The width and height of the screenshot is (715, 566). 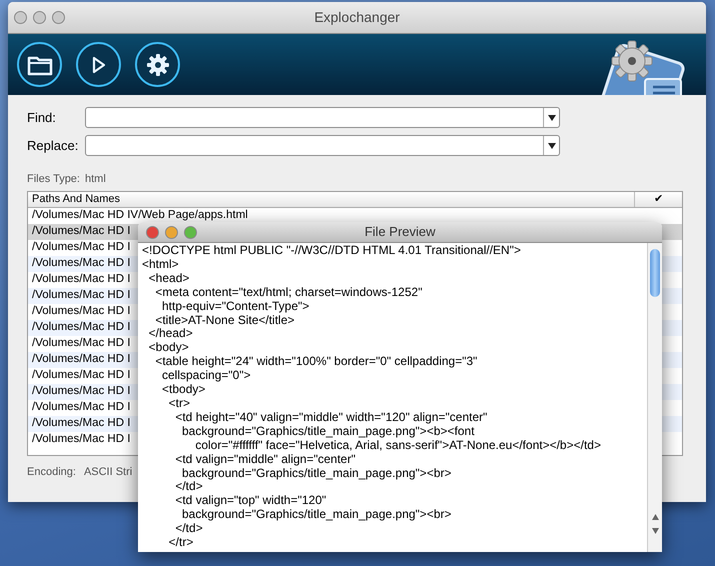 What do you see at coordinates (655, 273) in the screenshot?
I see `scroll-thumb` at bounding box center [655, 273].